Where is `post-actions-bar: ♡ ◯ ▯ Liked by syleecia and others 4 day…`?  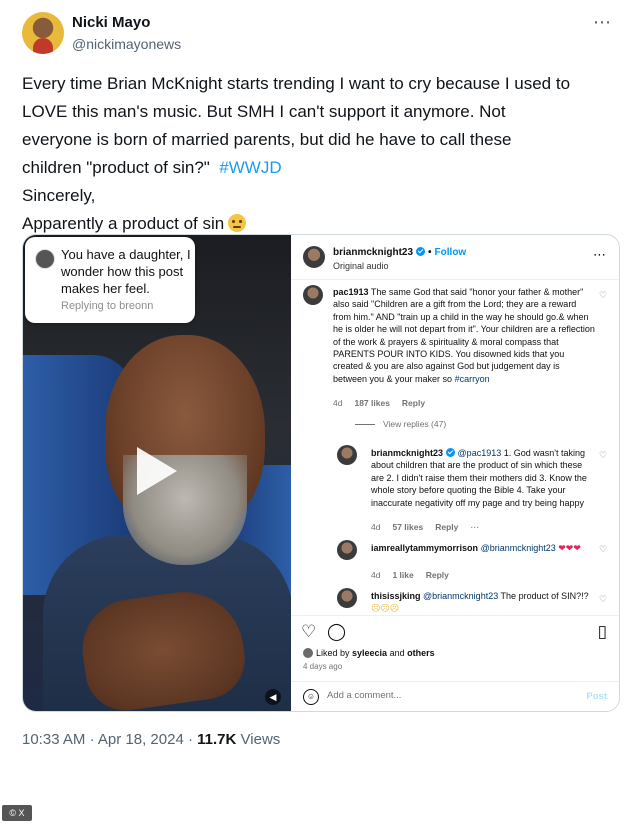 post-actions-bar: ♡ ◯ ▯ Liked by syleecia and others 4 day… is located at coordinates (455, 645).